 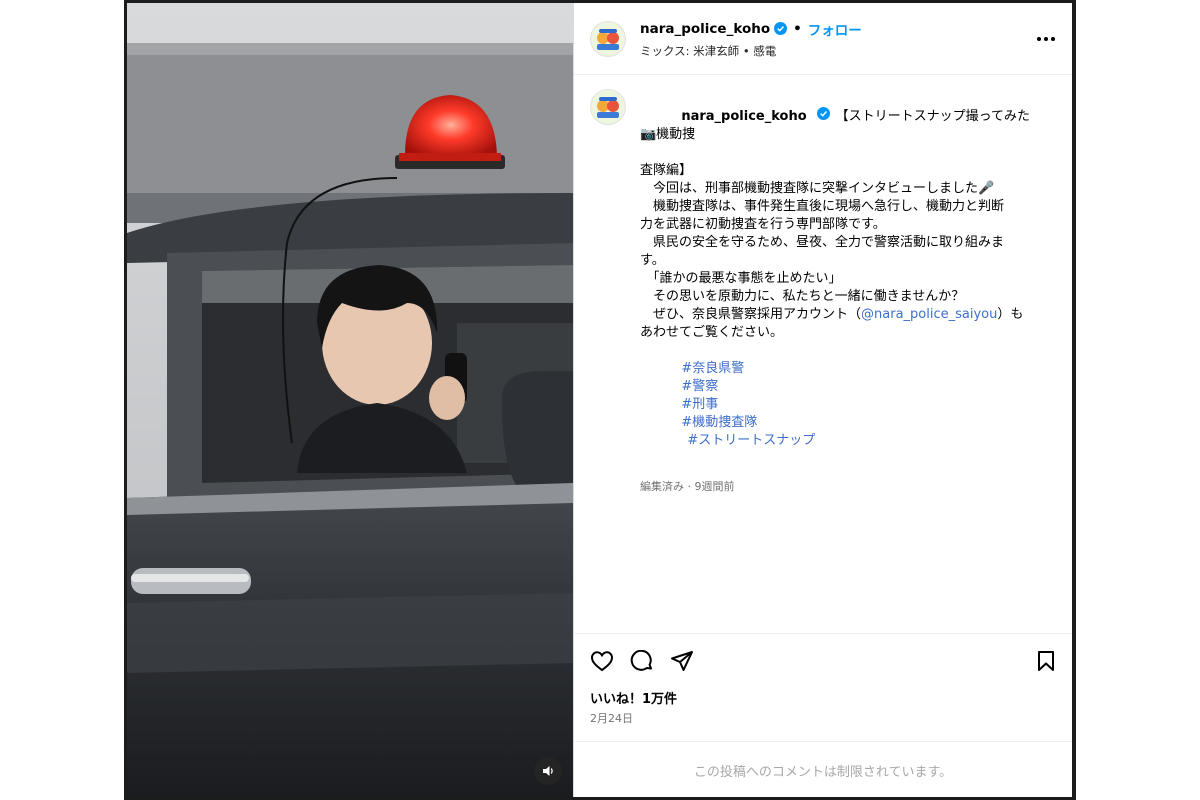 I want to click on caption-username: nara_police_koho, so click(x=743, y=116).